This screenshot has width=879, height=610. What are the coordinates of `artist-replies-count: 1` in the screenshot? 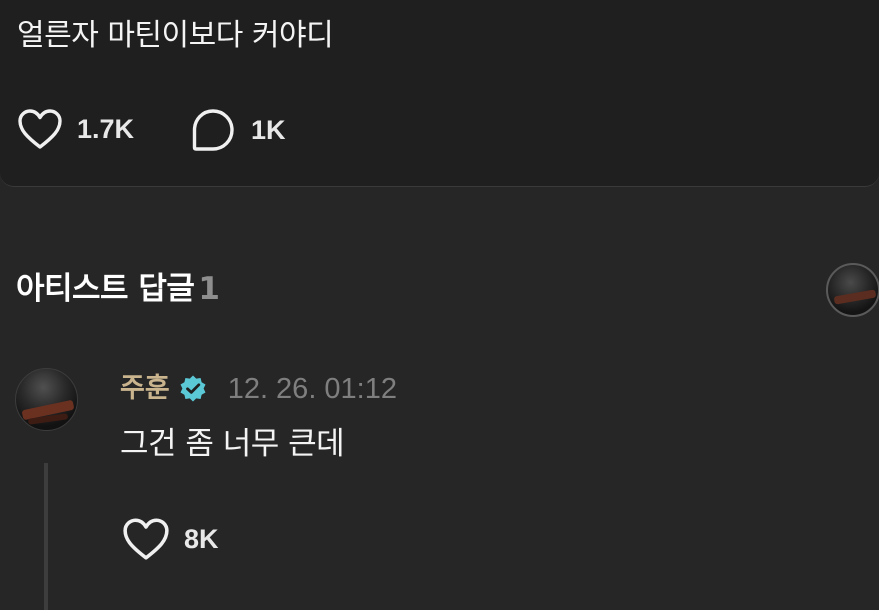 It's located at (209, 289).